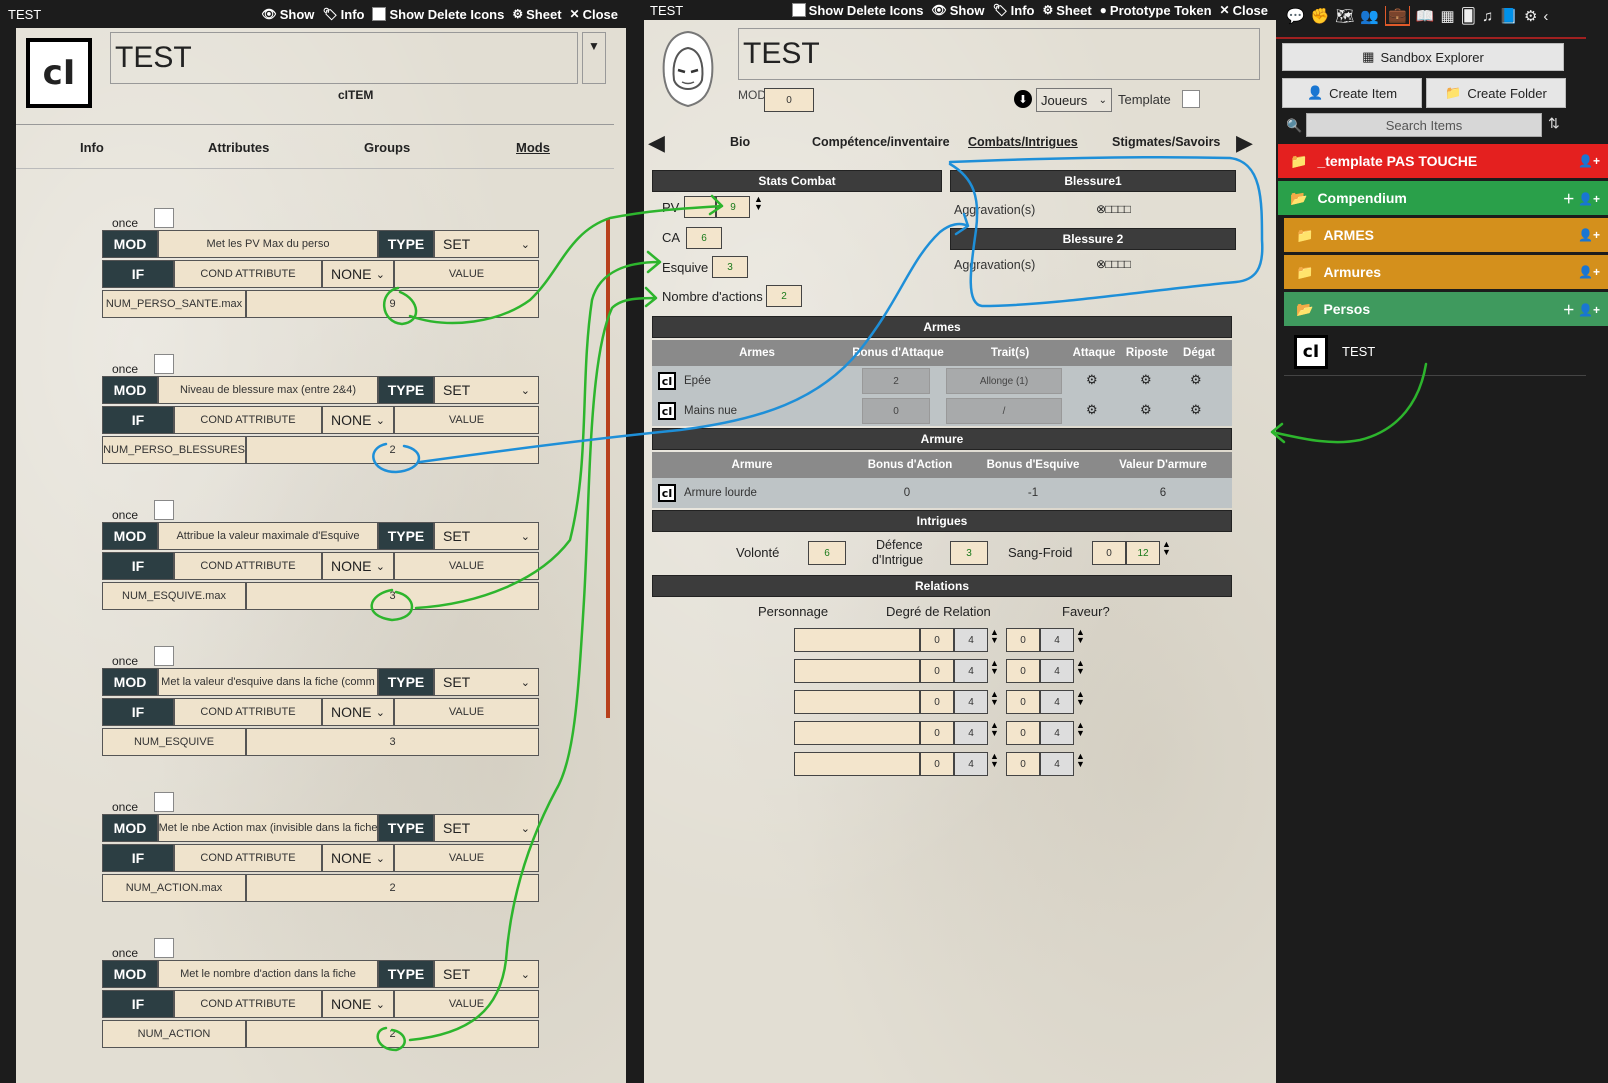 The image size is (1608, 1083). Describe the element at coordinates (1487, 16) in the screenshot. I see `music-icon: ♫` at that location.